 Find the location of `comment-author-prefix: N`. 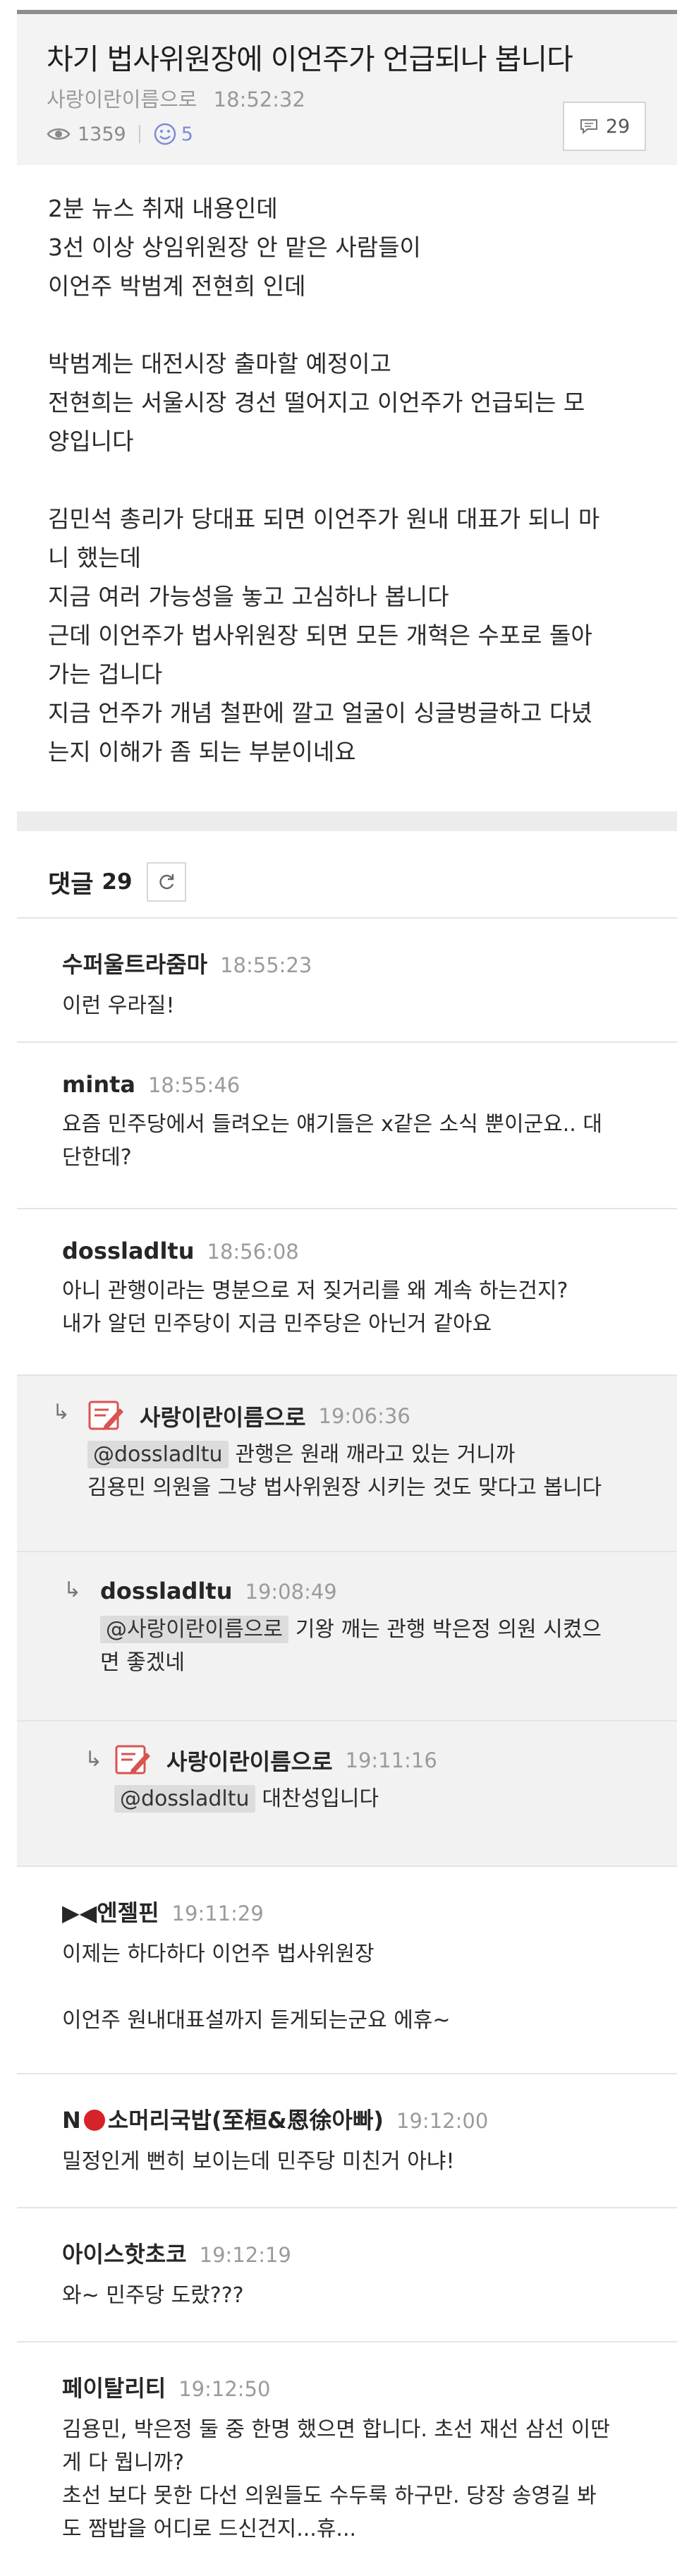

comment-author-prefix: N is located at coordinates (71, 2120).